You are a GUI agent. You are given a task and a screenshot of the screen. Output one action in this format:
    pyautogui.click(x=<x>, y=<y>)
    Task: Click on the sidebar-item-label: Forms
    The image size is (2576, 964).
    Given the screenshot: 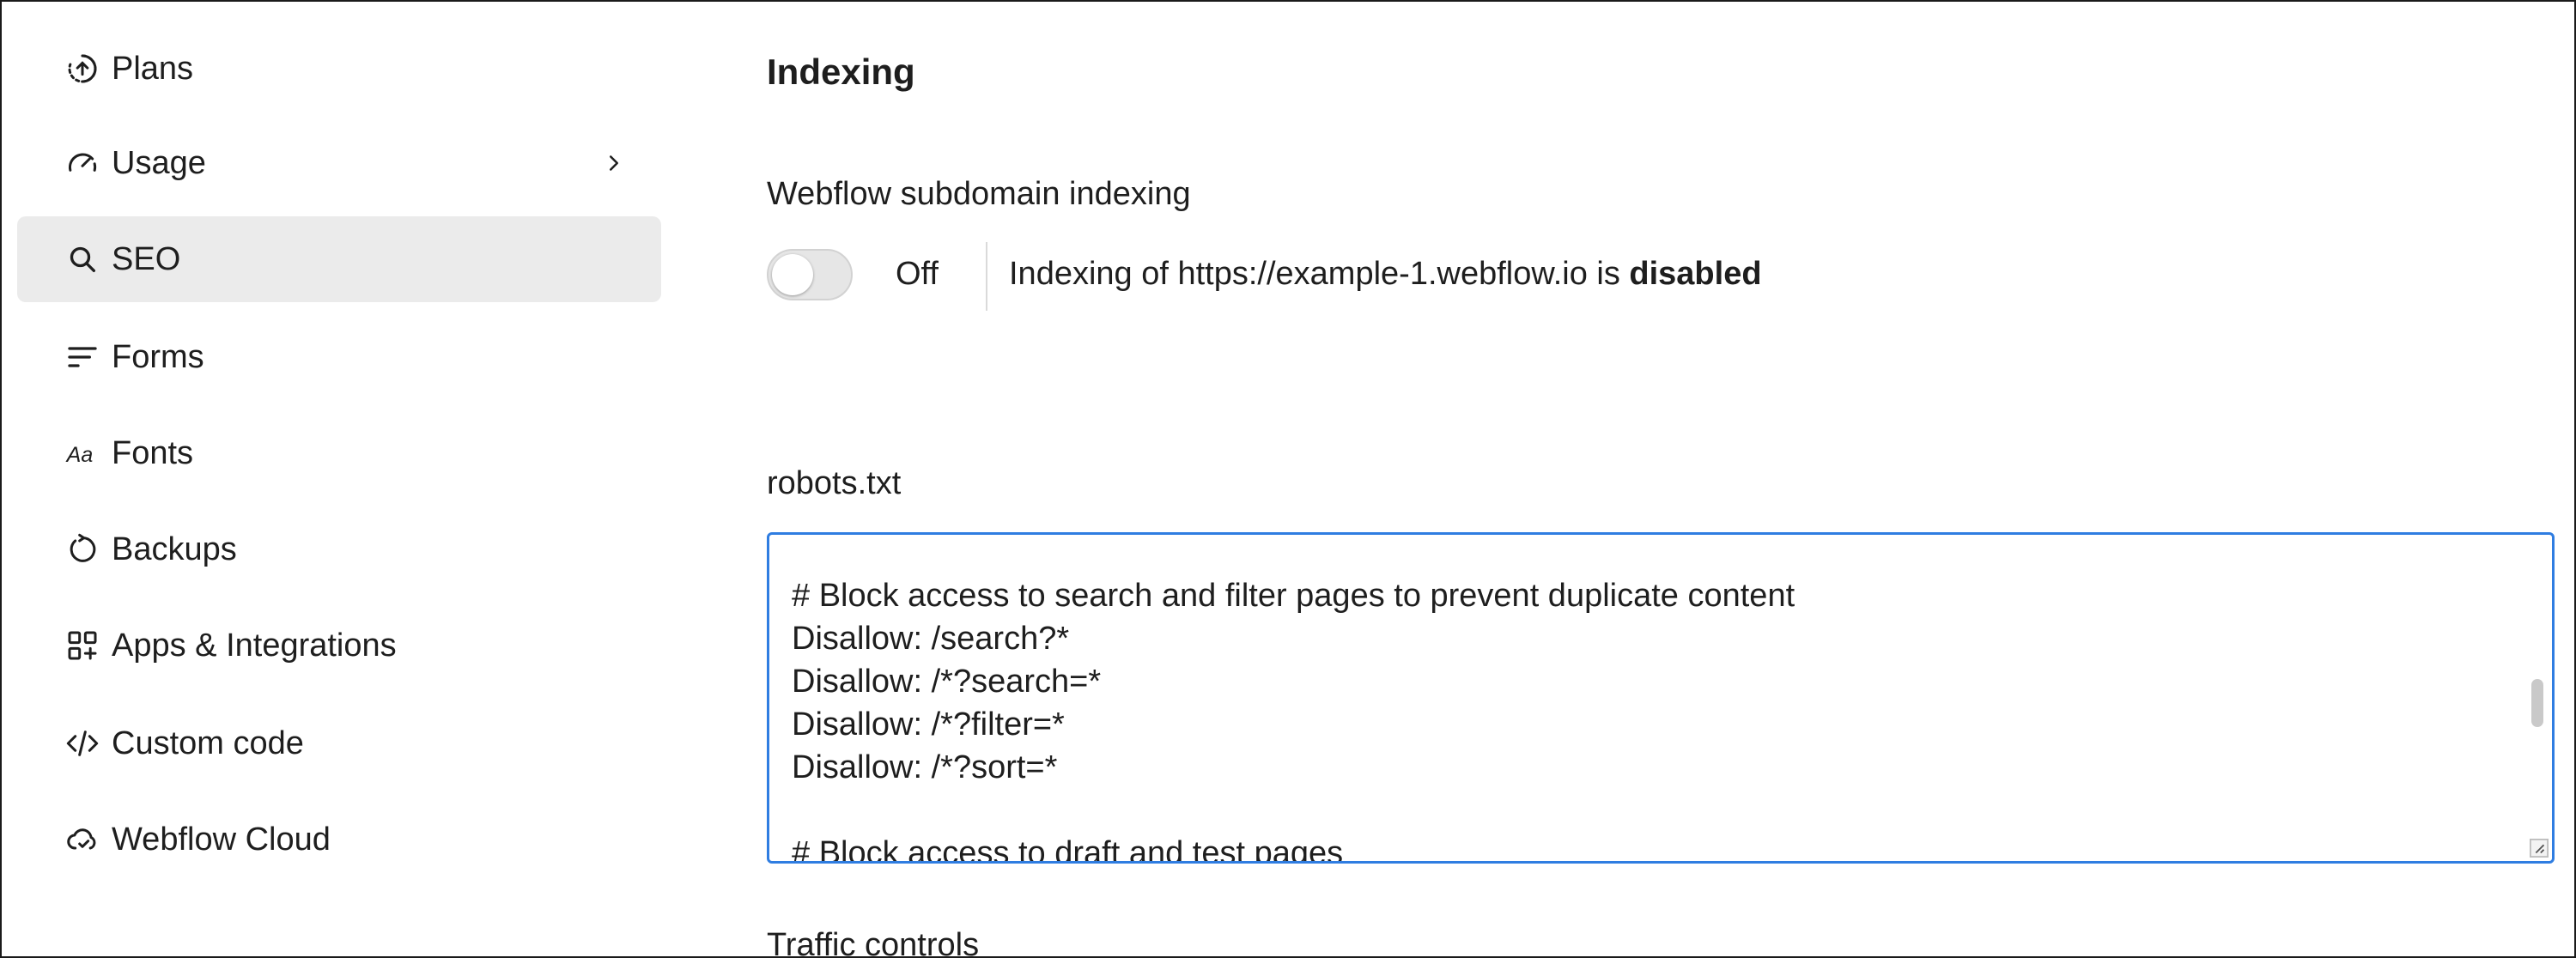 What is the action you would take?
    pyautogui.click(x=158, y=357)
    